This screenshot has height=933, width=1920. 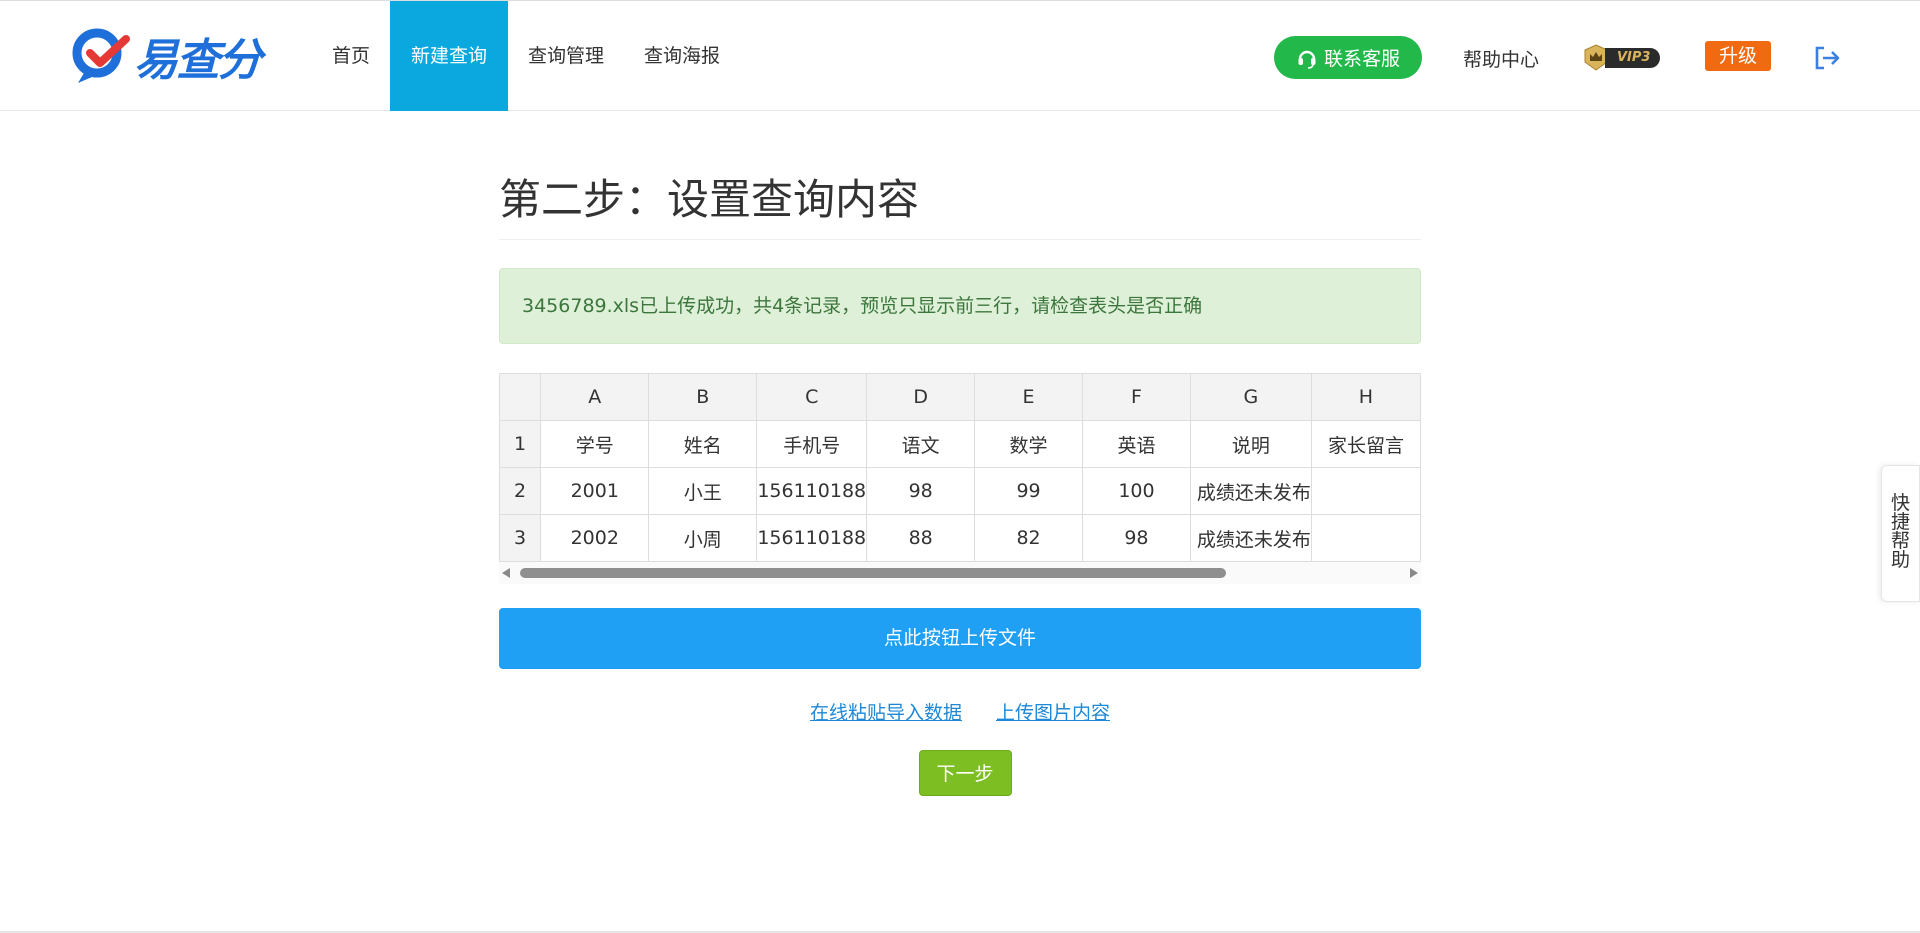 I want to click on row-number: 2, so click(x=520, y=491).